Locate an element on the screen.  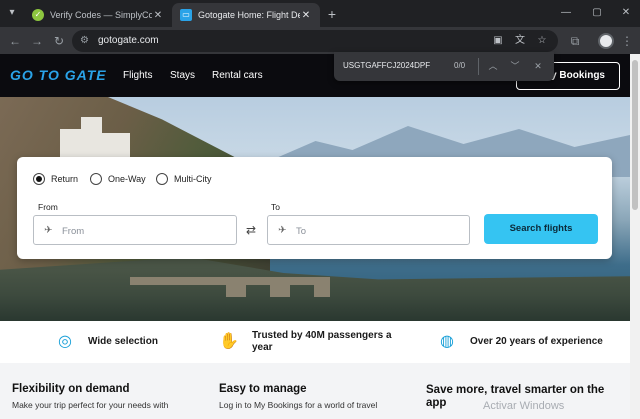
feature-wide-selection: ◎ Wide selection is located at coordinates (129, 342).